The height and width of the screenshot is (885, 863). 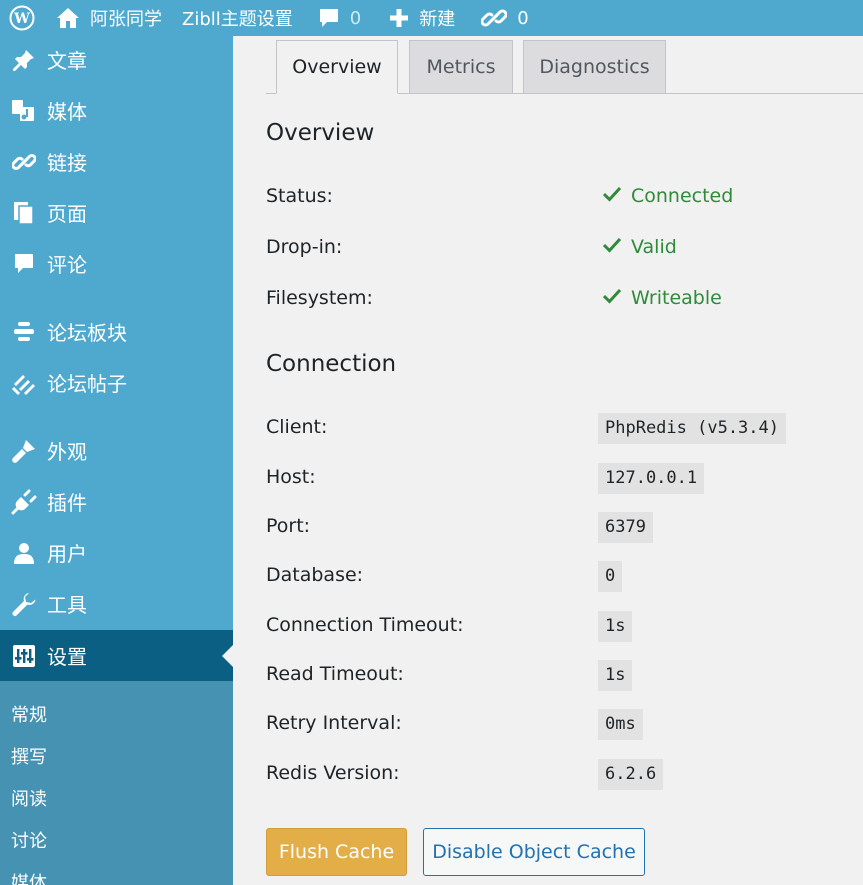 What do you see at coordinates (399, 18) in the screenshot?
I see `plus-icon` at bounding box center [399, 18].